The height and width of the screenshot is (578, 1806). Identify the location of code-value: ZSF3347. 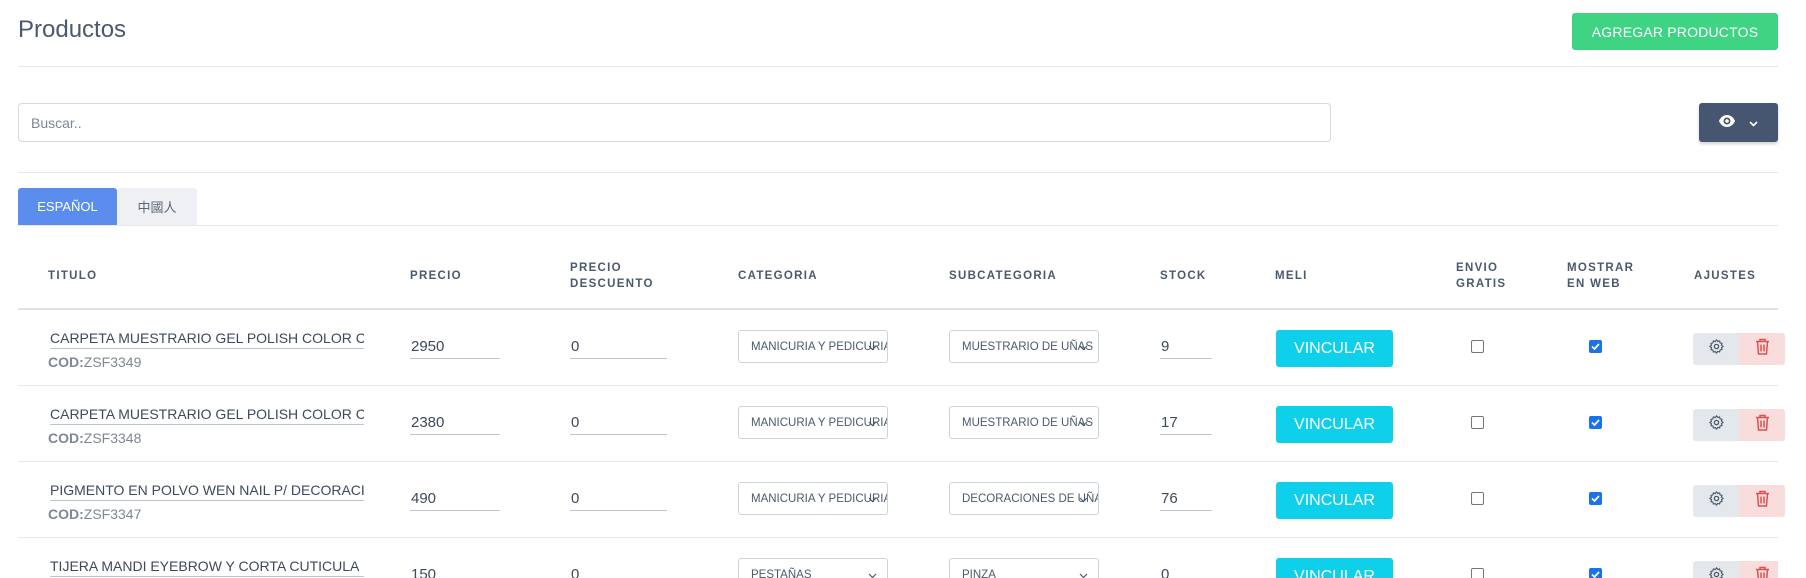
(112, 514).